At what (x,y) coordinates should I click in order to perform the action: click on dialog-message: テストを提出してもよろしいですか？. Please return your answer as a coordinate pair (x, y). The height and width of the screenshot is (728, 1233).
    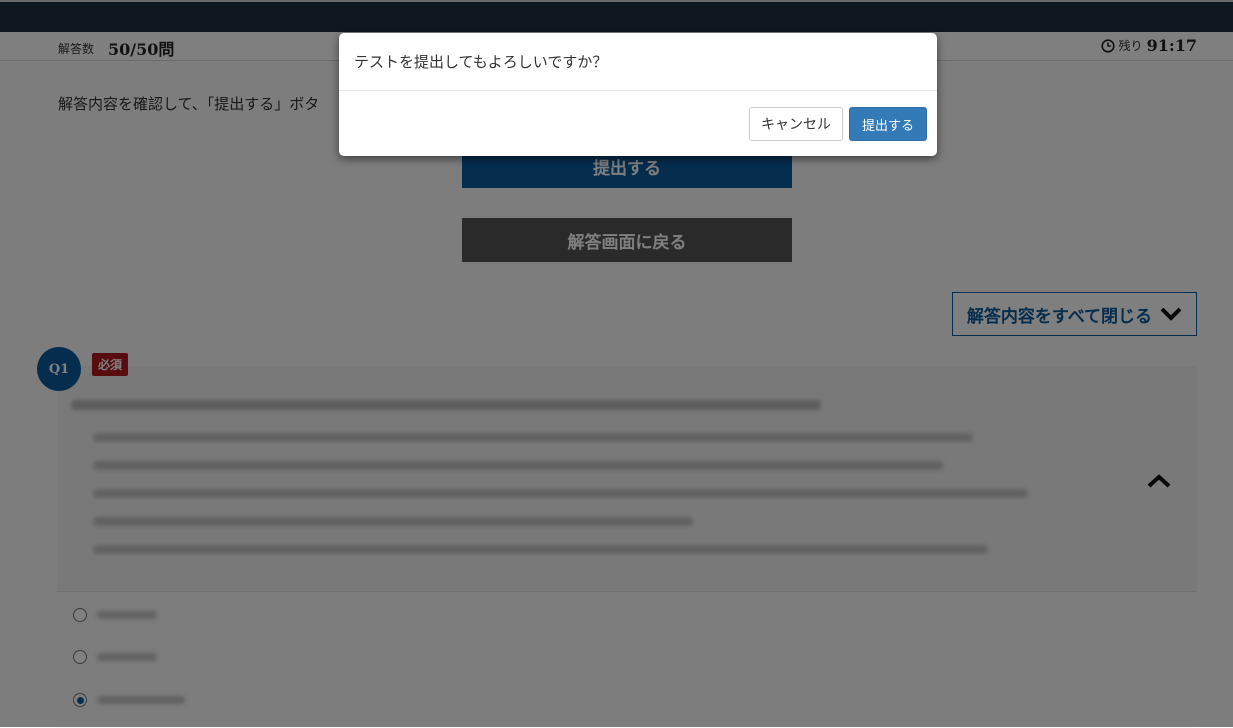
    Looking at the image, I should click on (638, 62).